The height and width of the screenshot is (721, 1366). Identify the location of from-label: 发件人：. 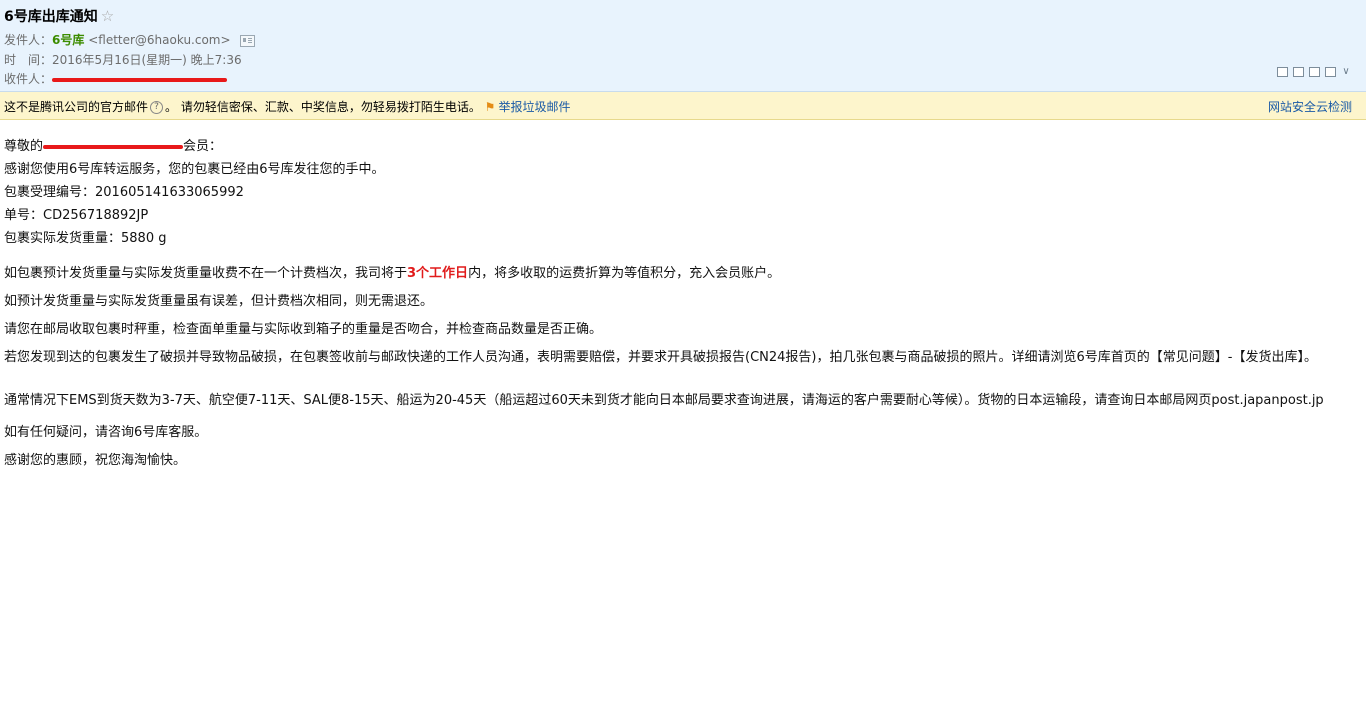
(28, 40).